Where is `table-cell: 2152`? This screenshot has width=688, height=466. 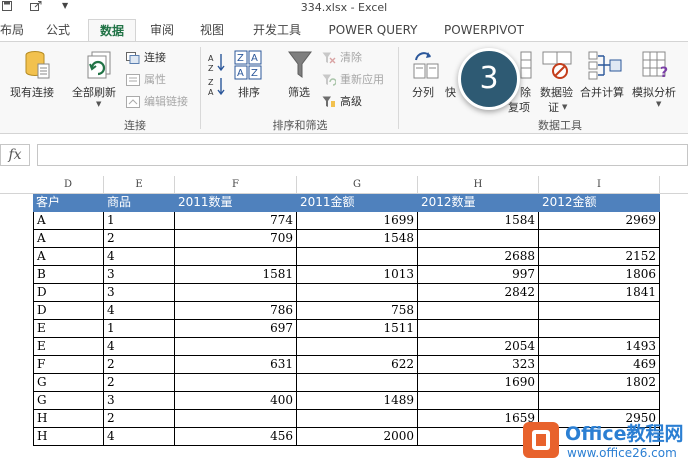
table-cell: 2152 is located at coordinates (599, 257).